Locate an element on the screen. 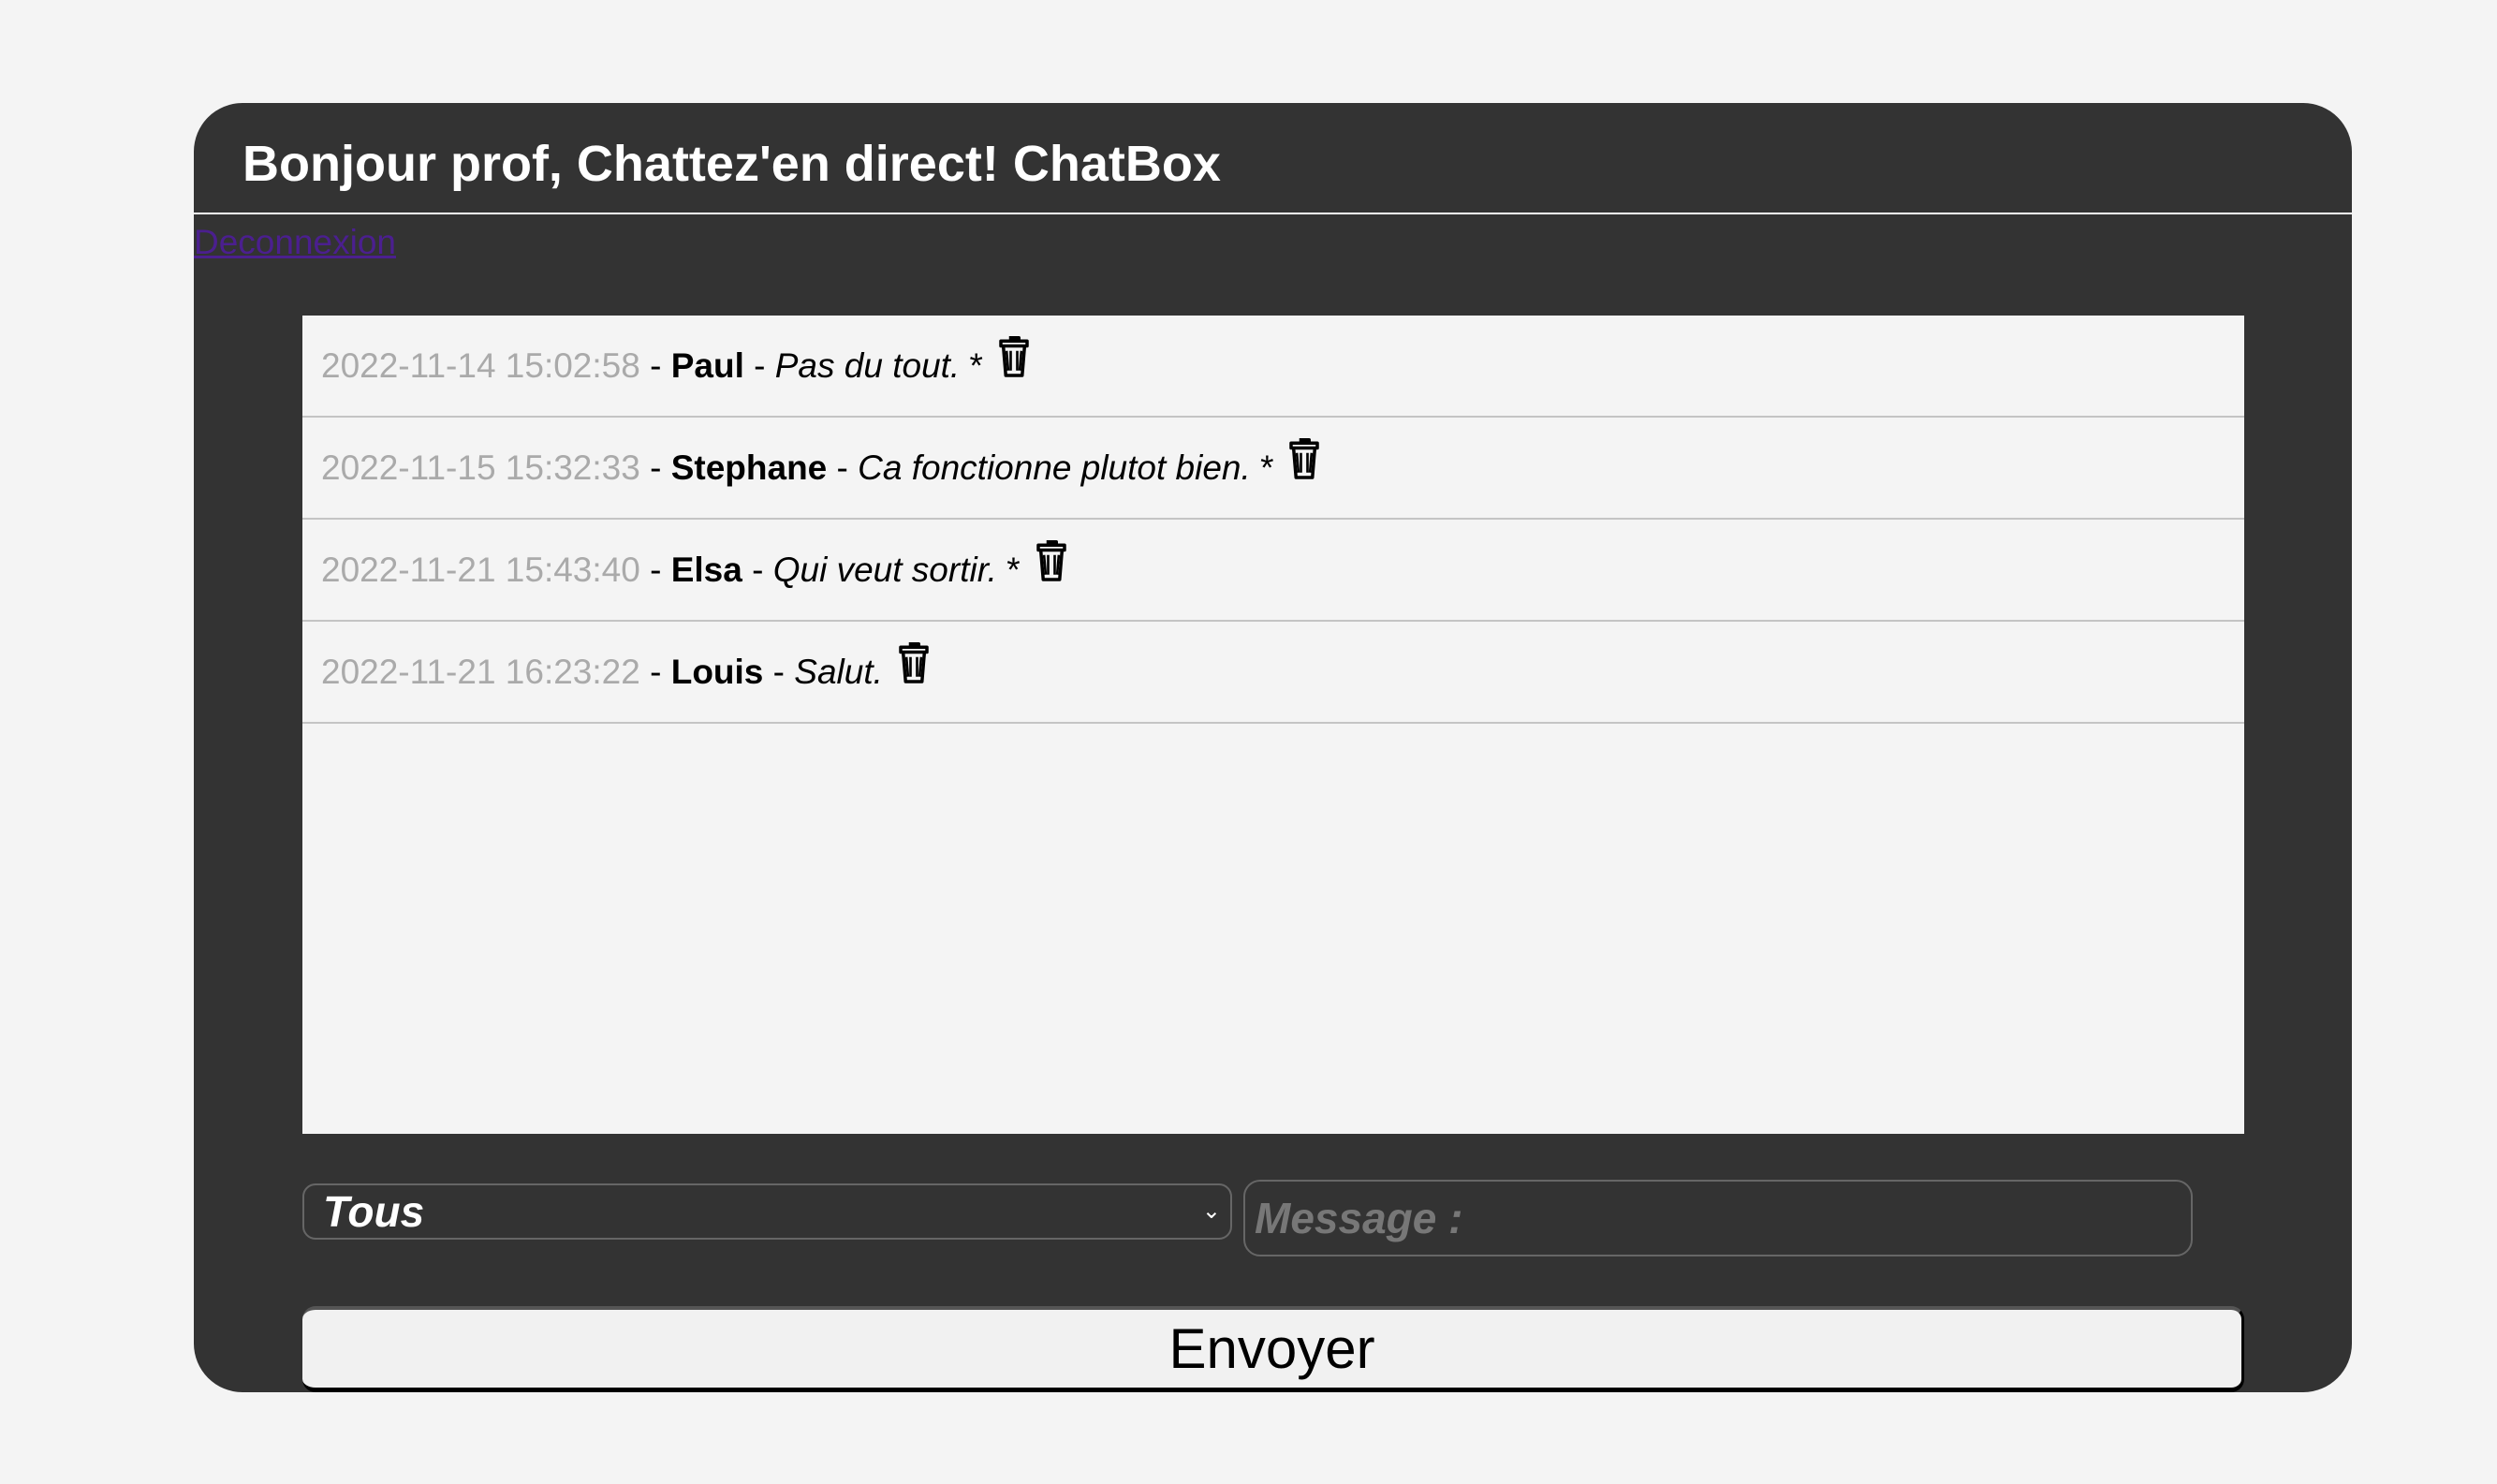 This screenshot has height=1484, width=2497. send-button: Envoyer is located at coordinates (1273, 1349).